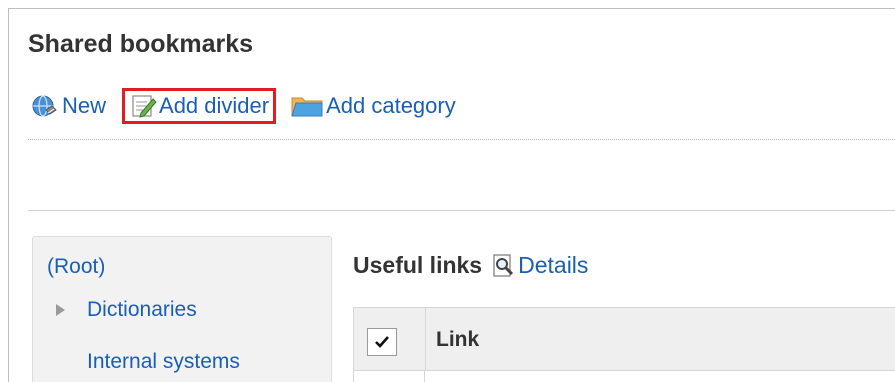 This screenshot has height=382, width=895. I want to click on section-divider, so click(461, 210).